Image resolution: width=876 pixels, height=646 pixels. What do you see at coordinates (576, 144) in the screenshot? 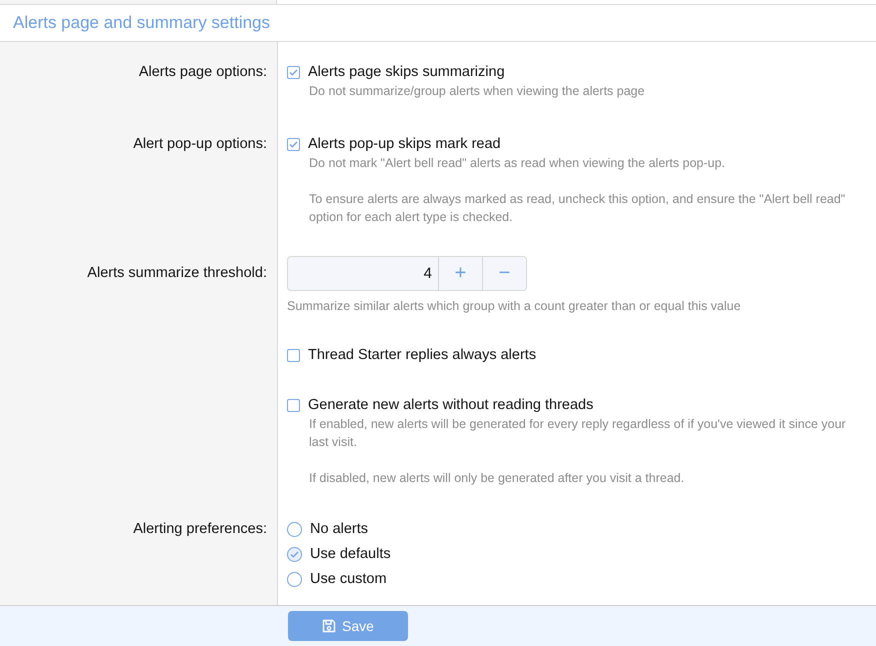
I see `checkbox-option: Alerts pop-up skips mark read` at bounding box center [576, 144].